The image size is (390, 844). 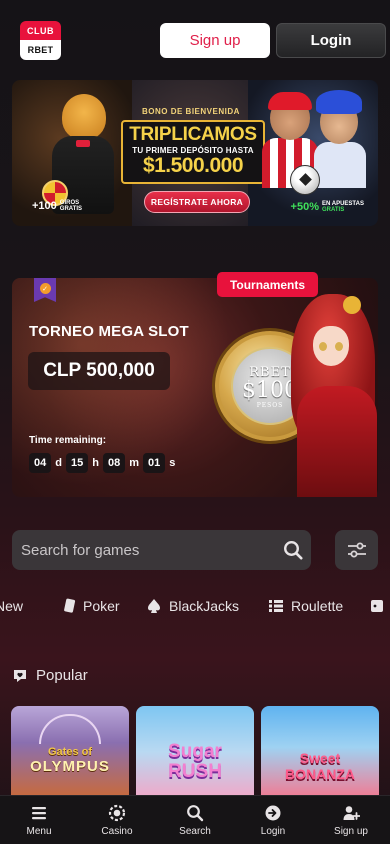 I want to click on category-label: Poker, so click(x=101, y=606).